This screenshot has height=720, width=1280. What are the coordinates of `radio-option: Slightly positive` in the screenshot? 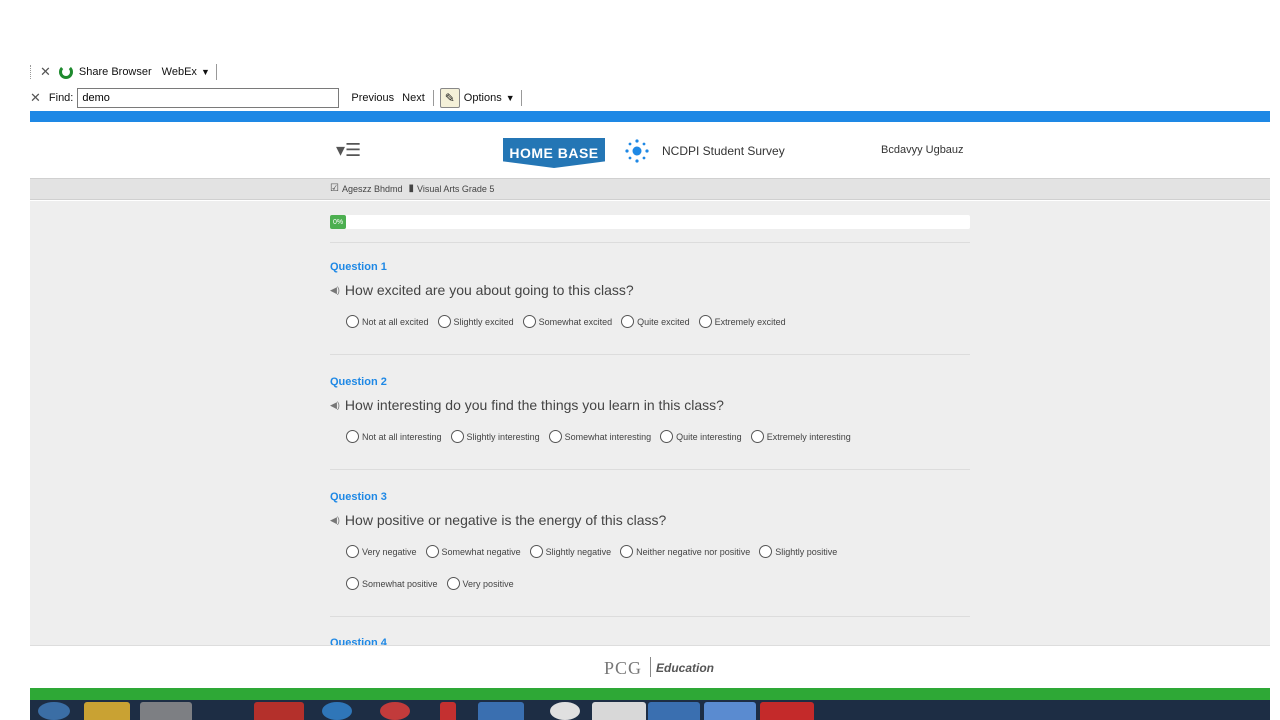 It's located at (798, 551).